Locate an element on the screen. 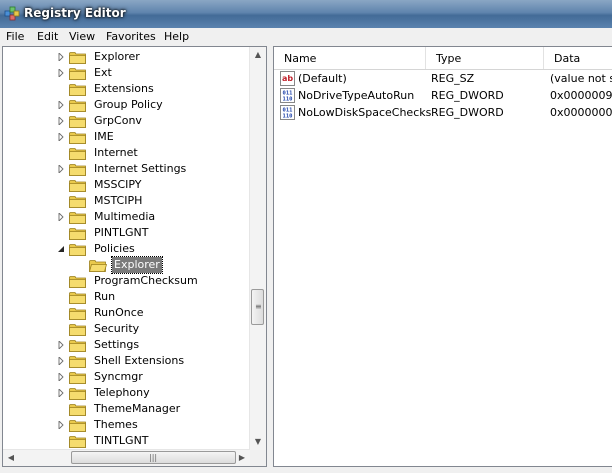 The image size is (612, 473). menu-file: File is located at coordinates (15, 36).